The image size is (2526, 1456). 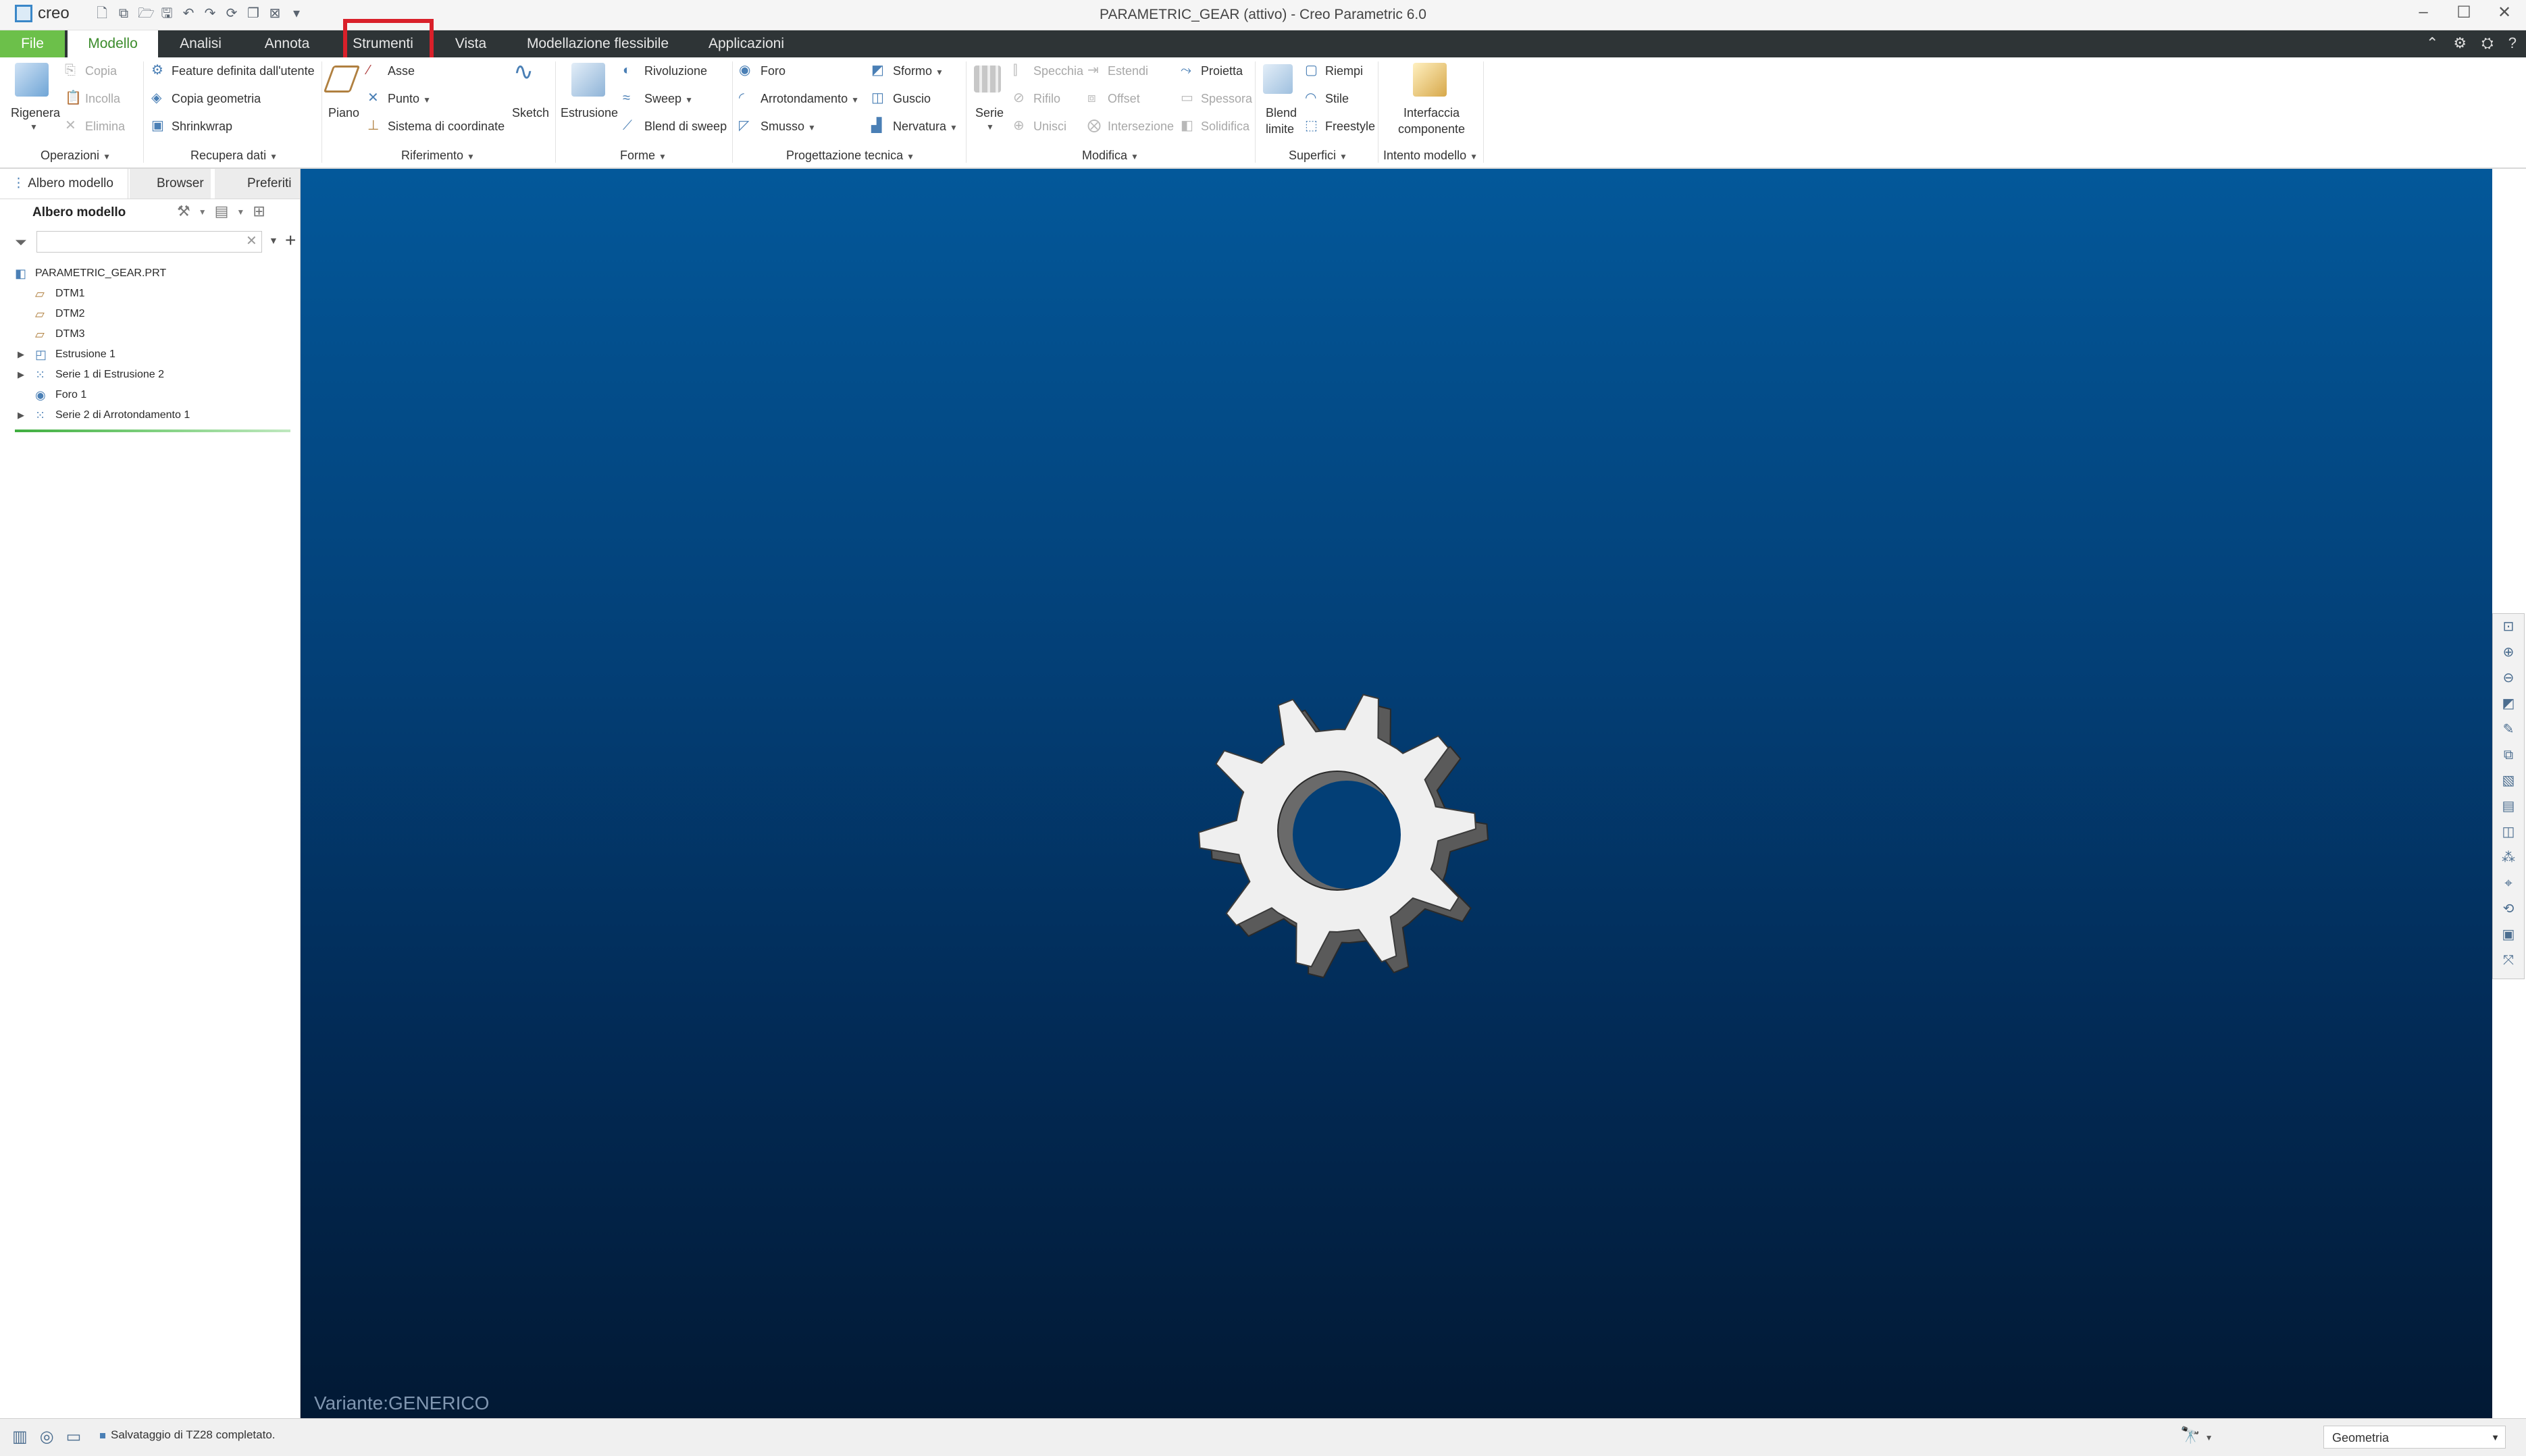 I want to click on open-folder-icon: 🗁, so click(x=146, y=14).